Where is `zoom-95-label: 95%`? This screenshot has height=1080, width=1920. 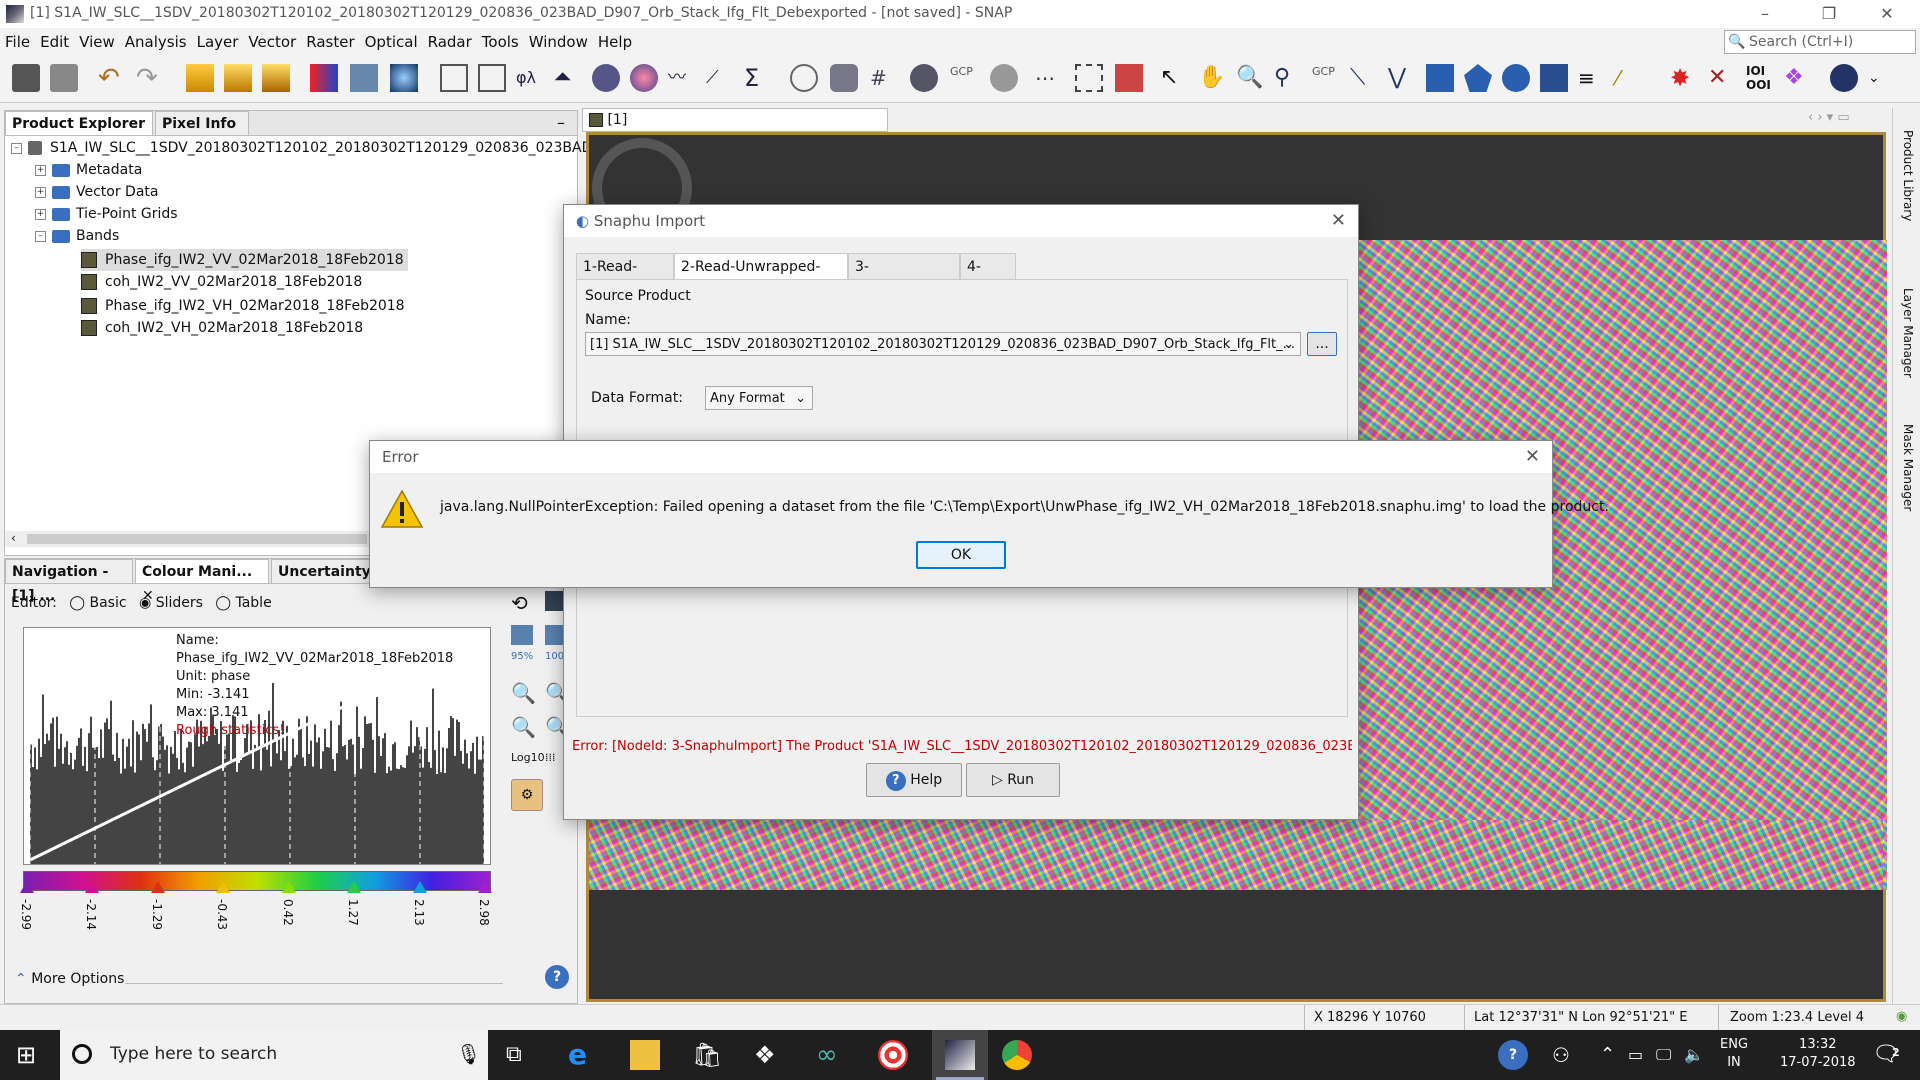 zoom-95-label: 95% is located at coordinates (522, 656).